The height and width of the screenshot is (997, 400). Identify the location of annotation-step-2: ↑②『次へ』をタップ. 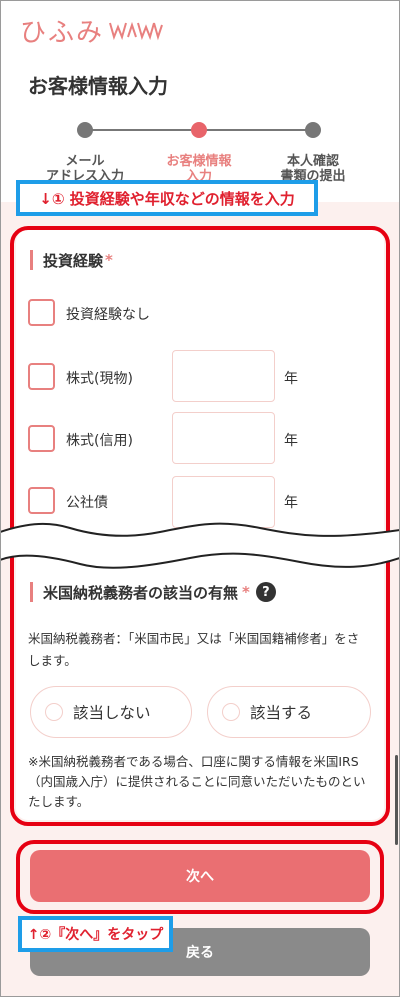
(95, 934).